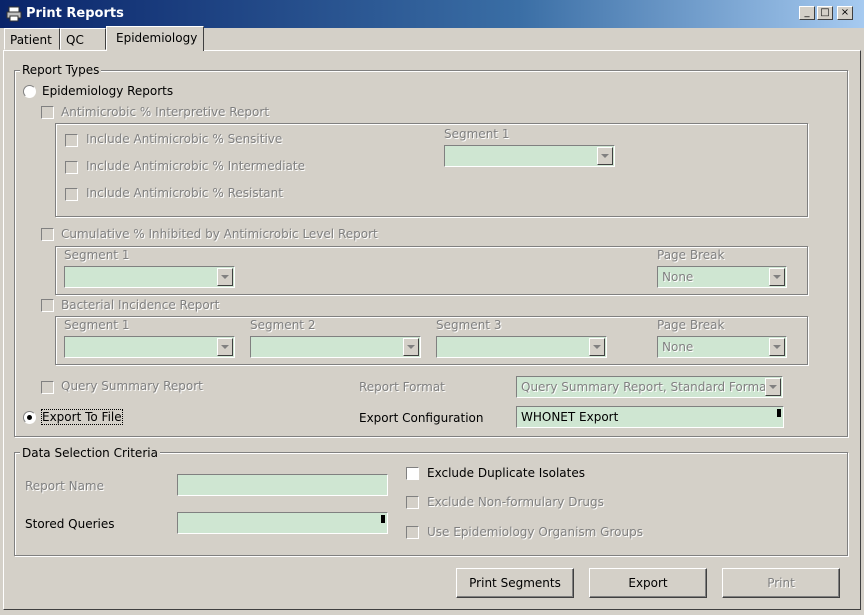  I want to click on bac-page-break-dropdown: None, so click(722, 347).